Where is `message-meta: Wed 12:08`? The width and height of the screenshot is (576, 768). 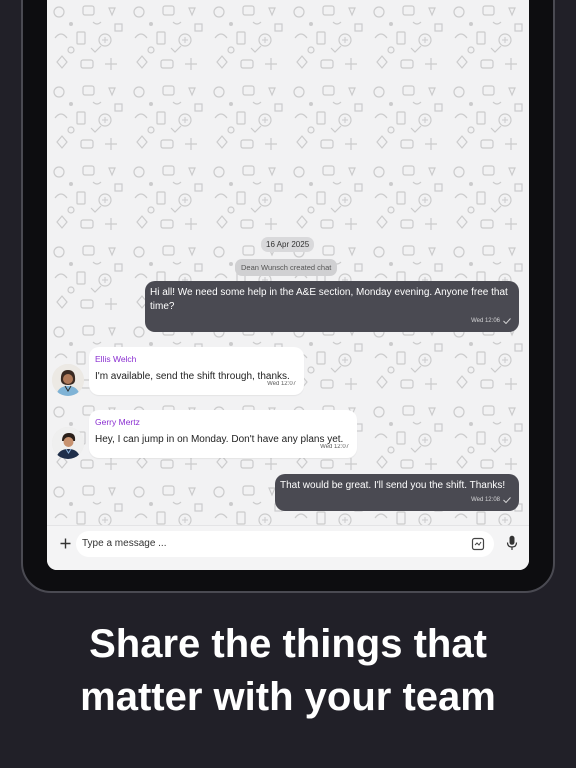
message-meta: Wed 12:08 is located at coordinates (491, 500).